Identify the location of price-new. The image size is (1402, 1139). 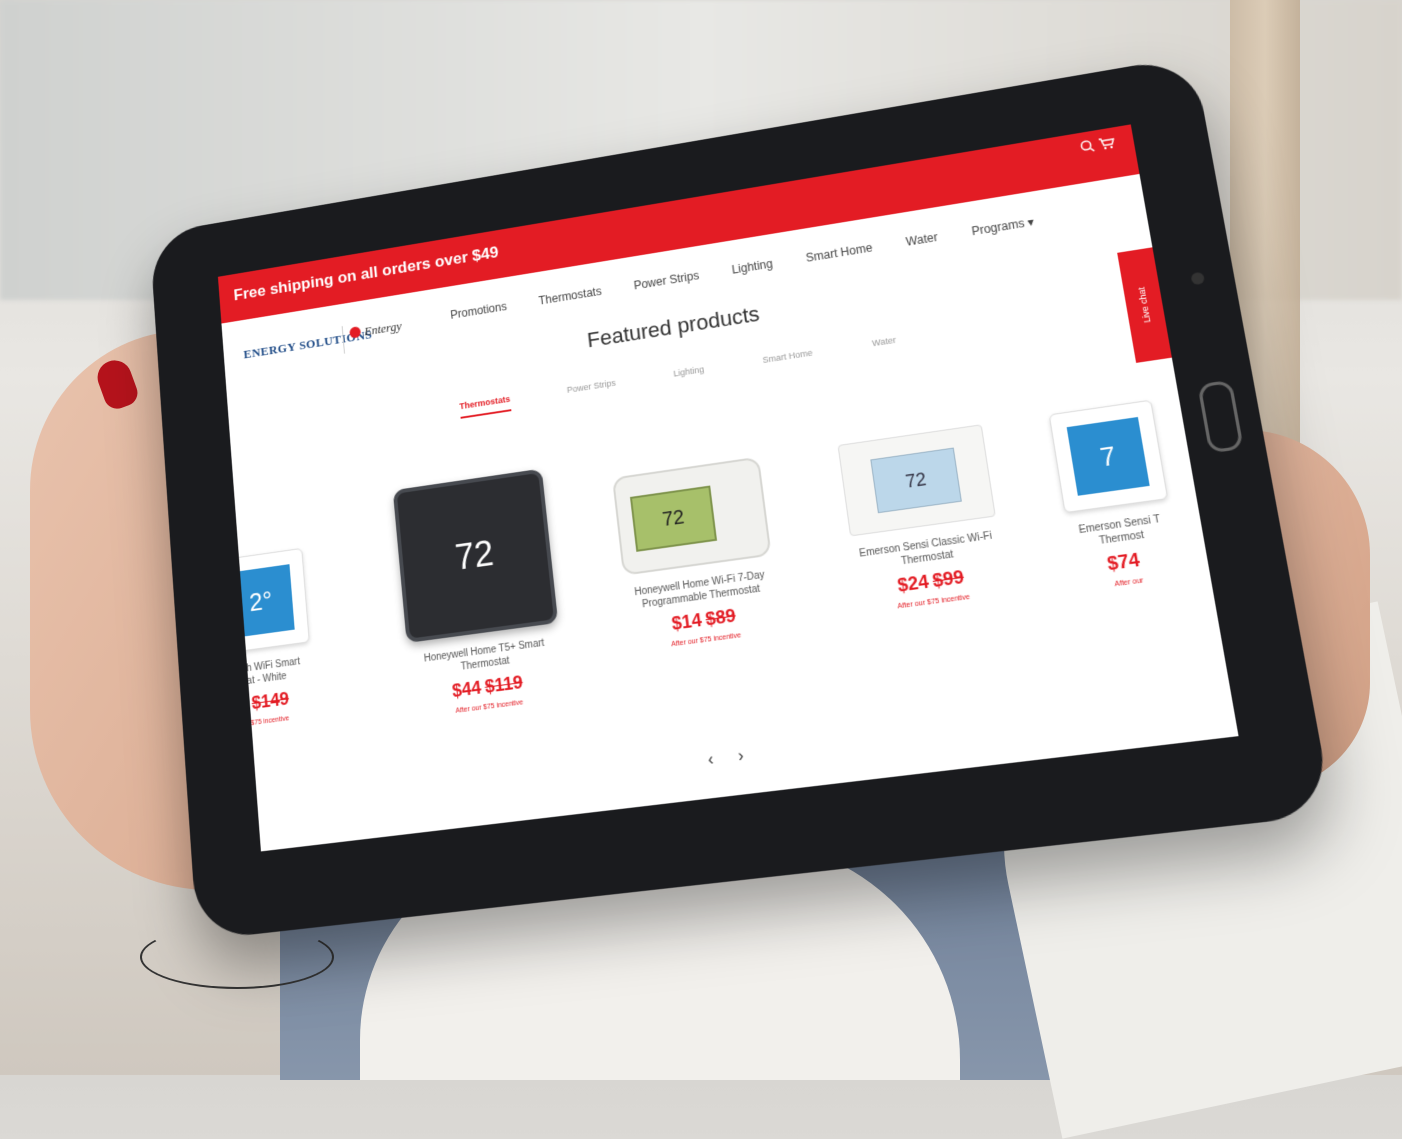
(247, 704).